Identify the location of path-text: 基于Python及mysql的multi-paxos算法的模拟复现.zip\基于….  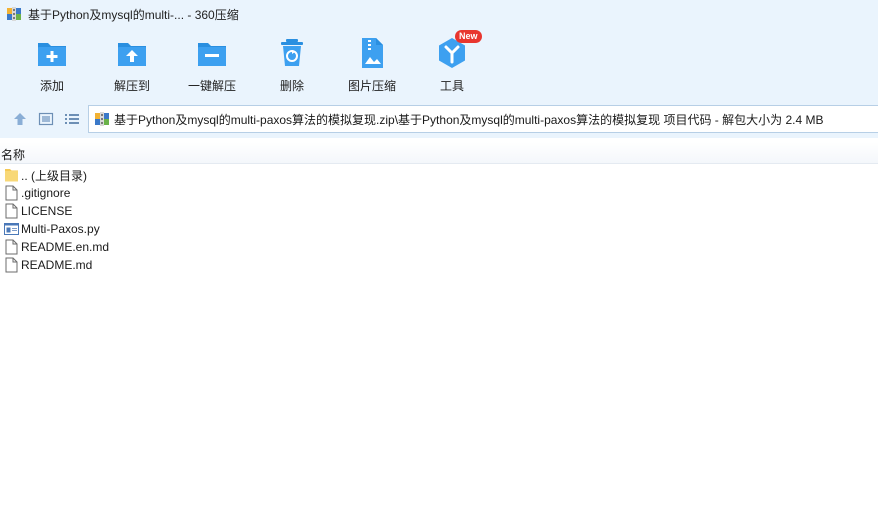
(469, 119).